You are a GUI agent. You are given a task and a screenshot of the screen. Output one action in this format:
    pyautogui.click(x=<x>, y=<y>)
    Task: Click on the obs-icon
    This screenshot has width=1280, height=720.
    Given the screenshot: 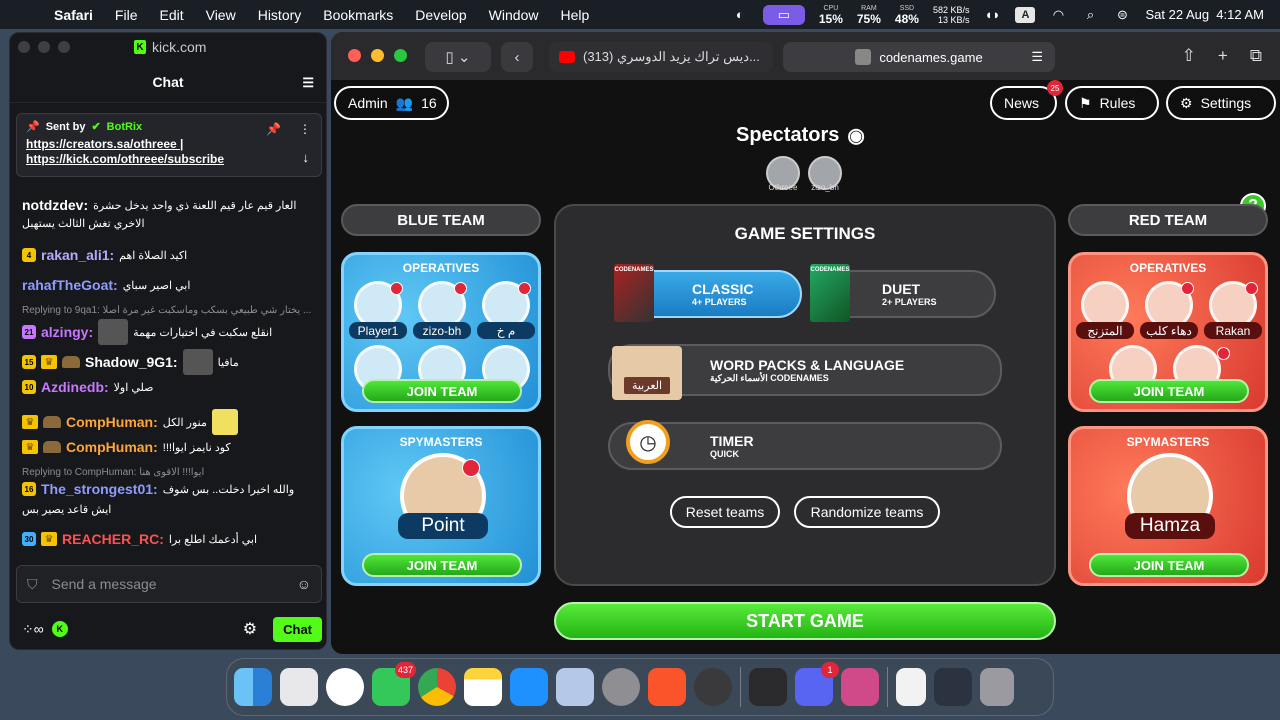 What is the action you would take?
    pyautogui.click(x=713, y=687)
    